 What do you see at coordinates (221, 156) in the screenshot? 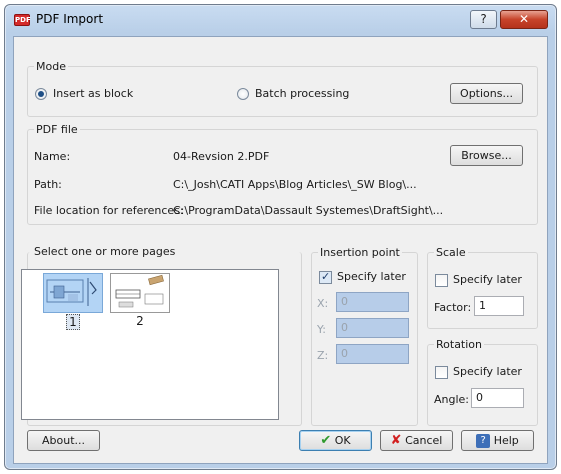
I see `name-value: 04-Revsion 2.PDF` at bounding box center [221, 156].